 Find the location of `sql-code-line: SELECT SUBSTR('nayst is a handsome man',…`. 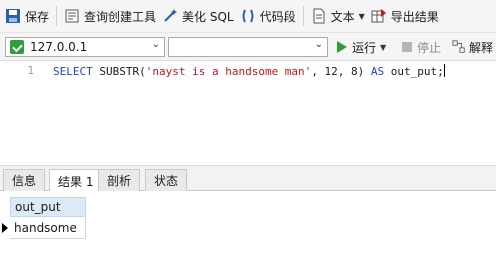

sql-code-line: SELECT SUBSTR('nayst is a handsome man',… is located at coordinates (249, 71).